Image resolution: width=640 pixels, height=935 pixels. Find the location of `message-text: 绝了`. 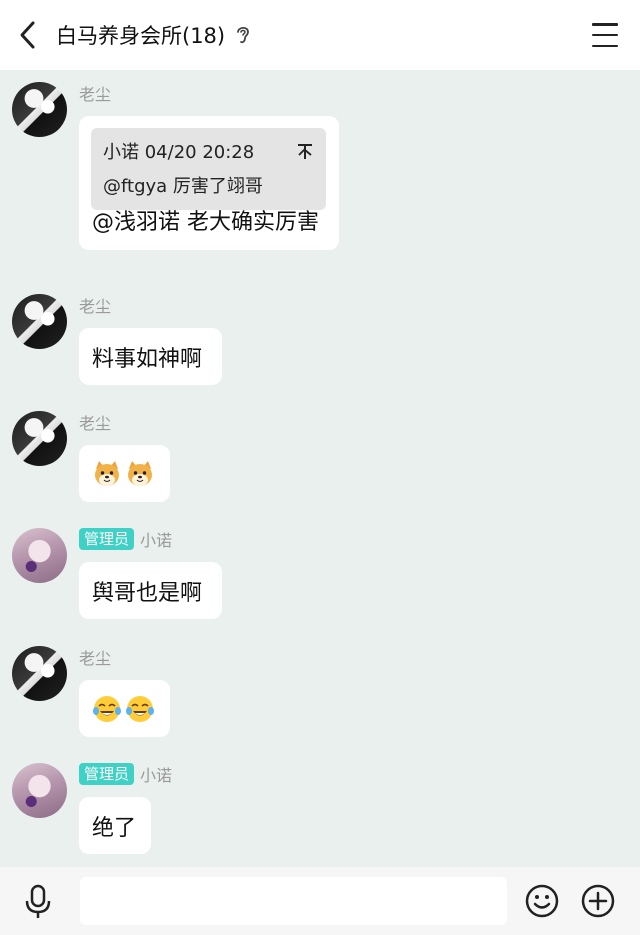

message-text: 绝了 is located at coordinates (114, 828).